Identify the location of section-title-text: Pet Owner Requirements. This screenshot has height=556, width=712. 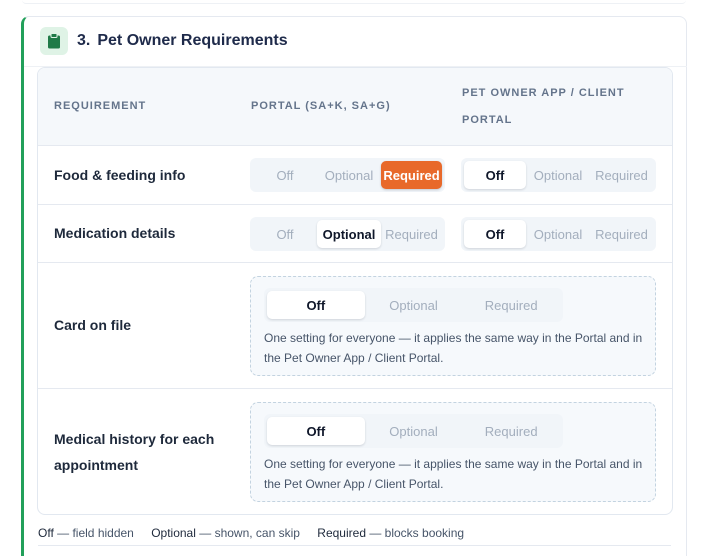
(192, 40).